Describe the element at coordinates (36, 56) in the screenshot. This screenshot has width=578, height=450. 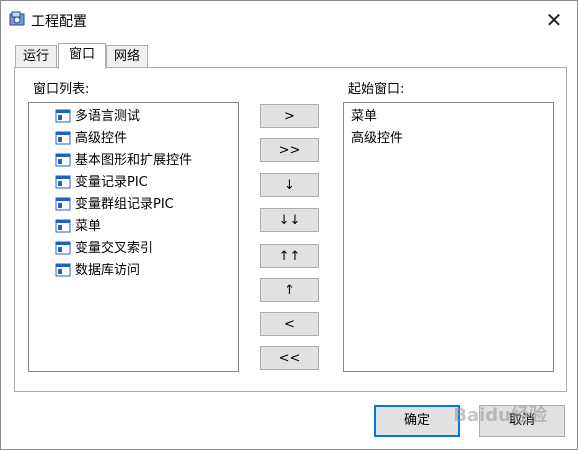
I see `tab-run: 运行` at that location.